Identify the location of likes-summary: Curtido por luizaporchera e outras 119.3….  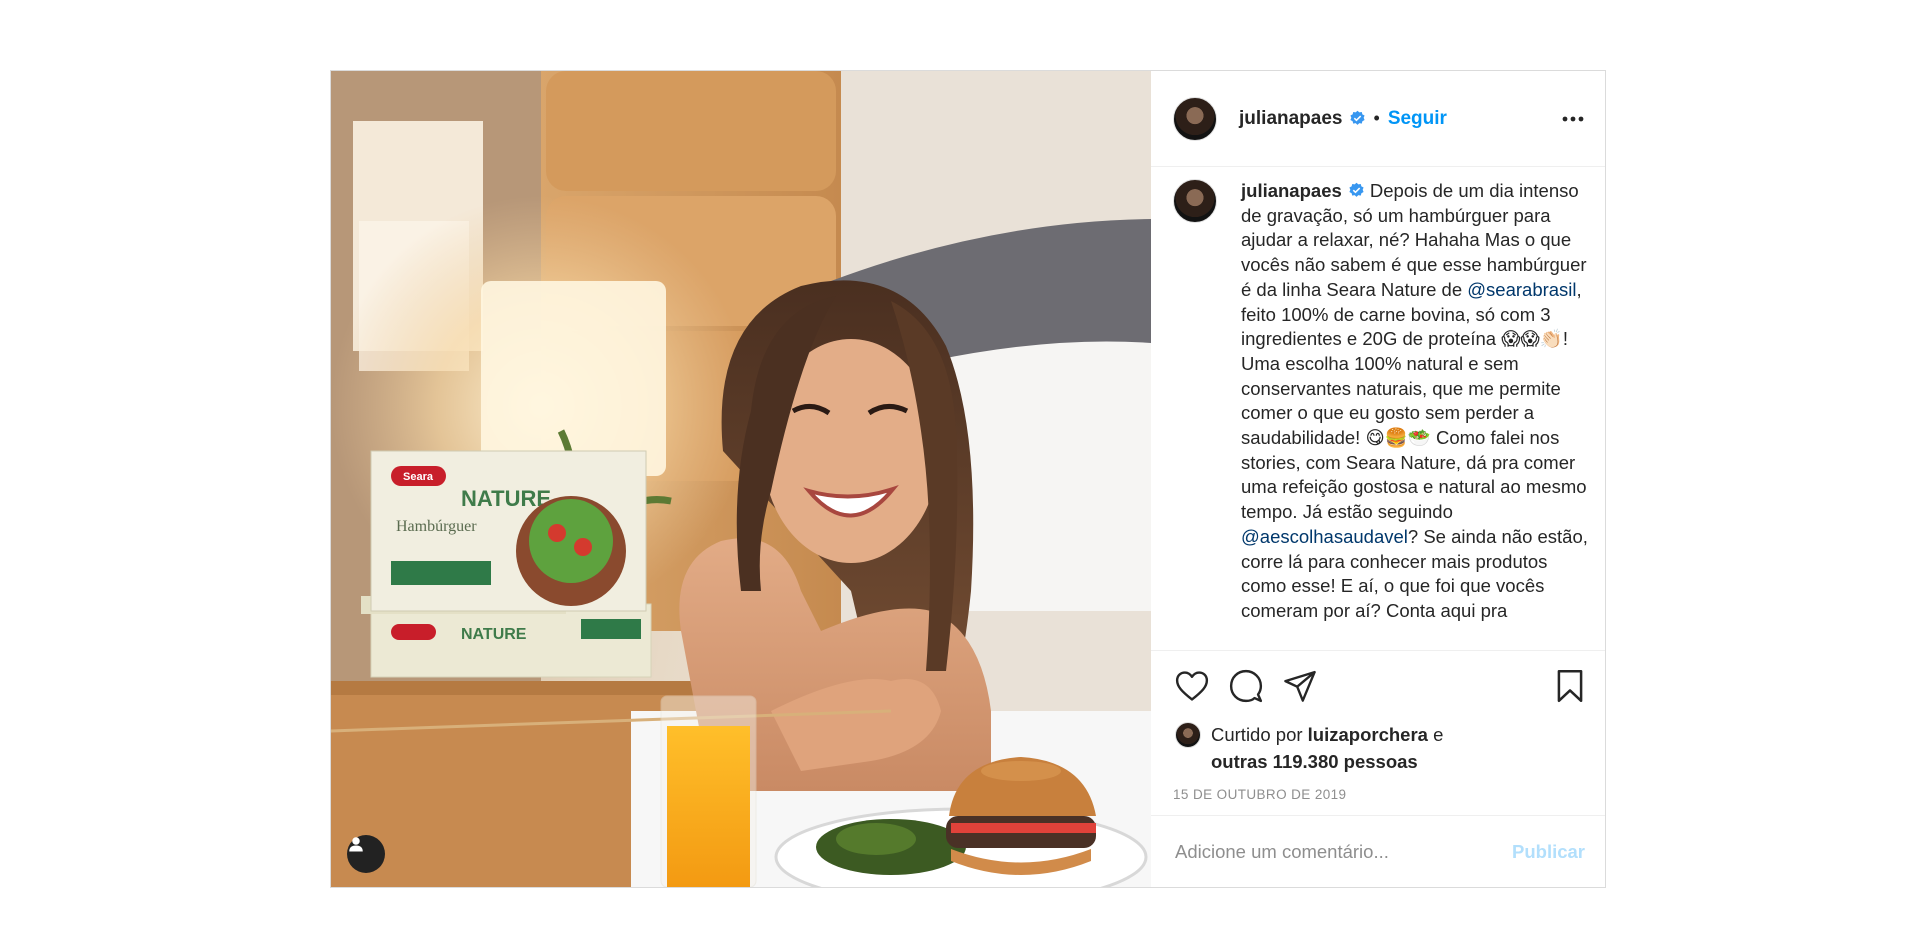
(1378, 748).